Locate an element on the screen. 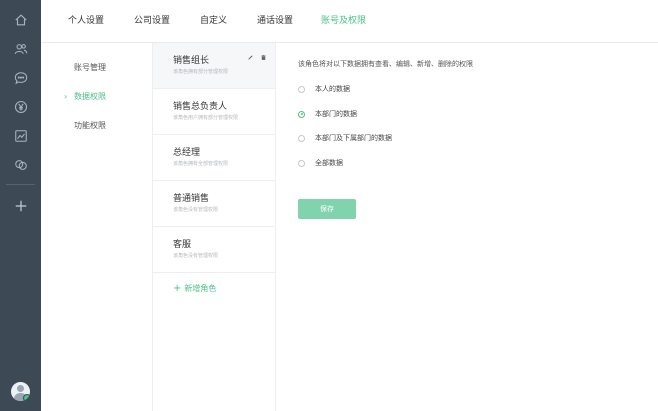 The width and height of the screenshot is (658, 411). icon-rail is located at coordinates (20, 205).